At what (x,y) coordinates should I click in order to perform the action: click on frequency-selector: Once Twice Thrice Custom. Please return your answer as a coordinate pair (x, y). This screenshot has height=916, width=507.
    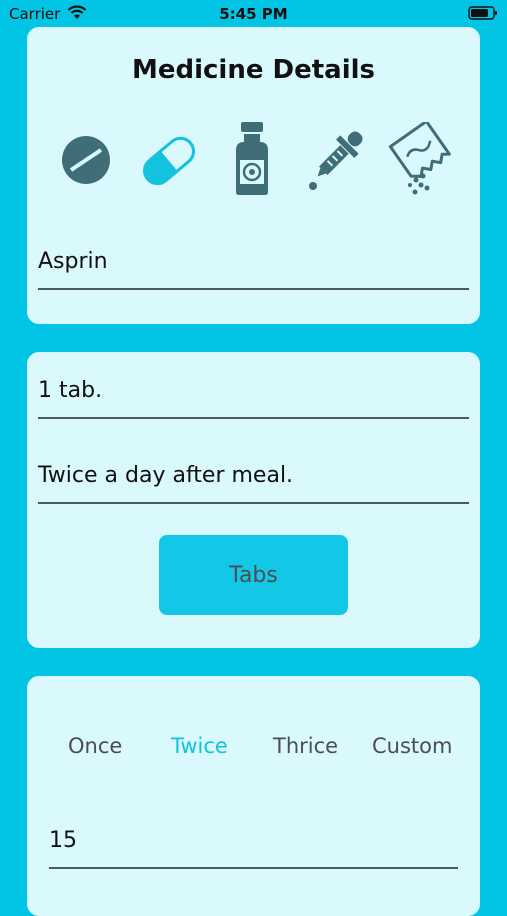
    Looking at the image, I should click on (253, 749).